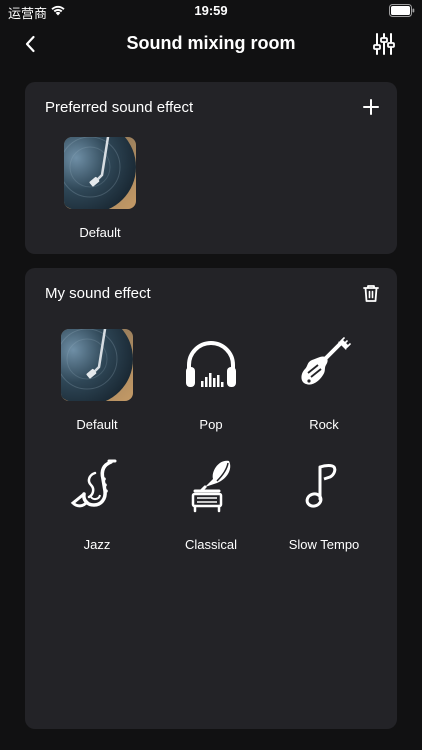 The image size is (422, 750). I want to click on effect-label: Rock, so click(324, 424).